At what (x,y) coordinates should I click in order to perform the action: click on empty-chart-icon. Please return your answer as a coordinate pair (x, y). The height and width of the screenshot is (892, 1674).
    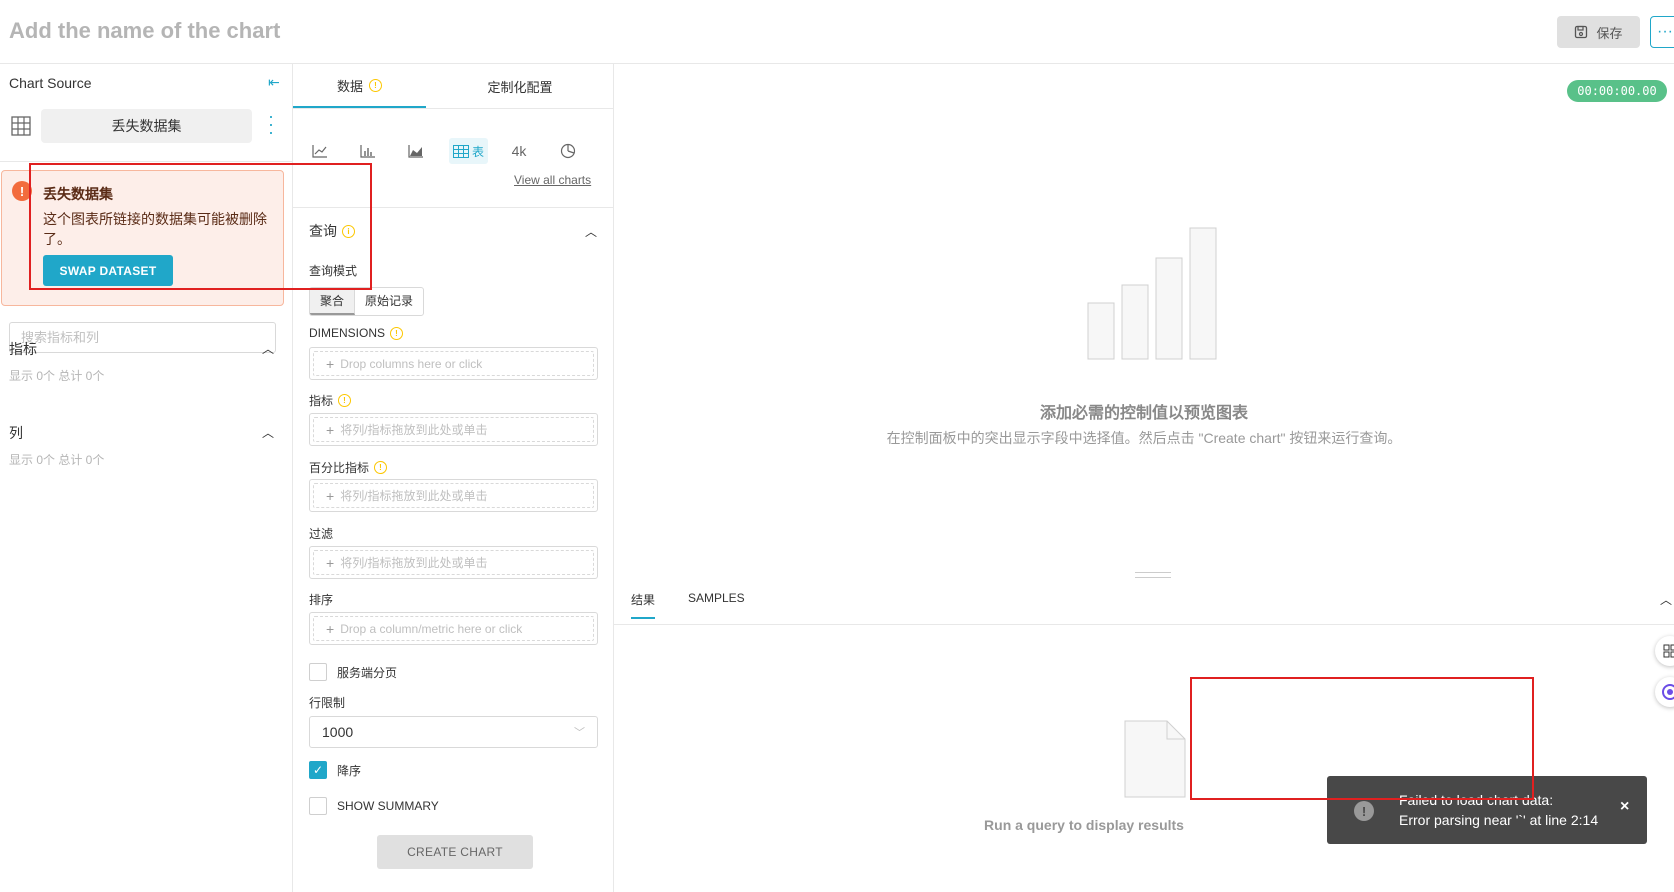
    Looking at the image, I should click on (1152, 293).